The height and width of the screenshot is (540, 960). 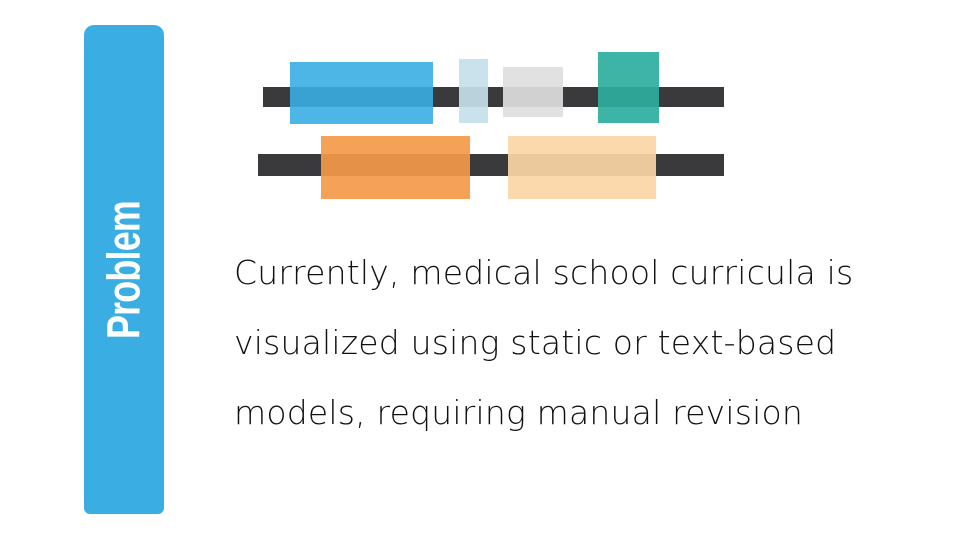 I want to click on top-block-blue, so click(x=361, y=93).